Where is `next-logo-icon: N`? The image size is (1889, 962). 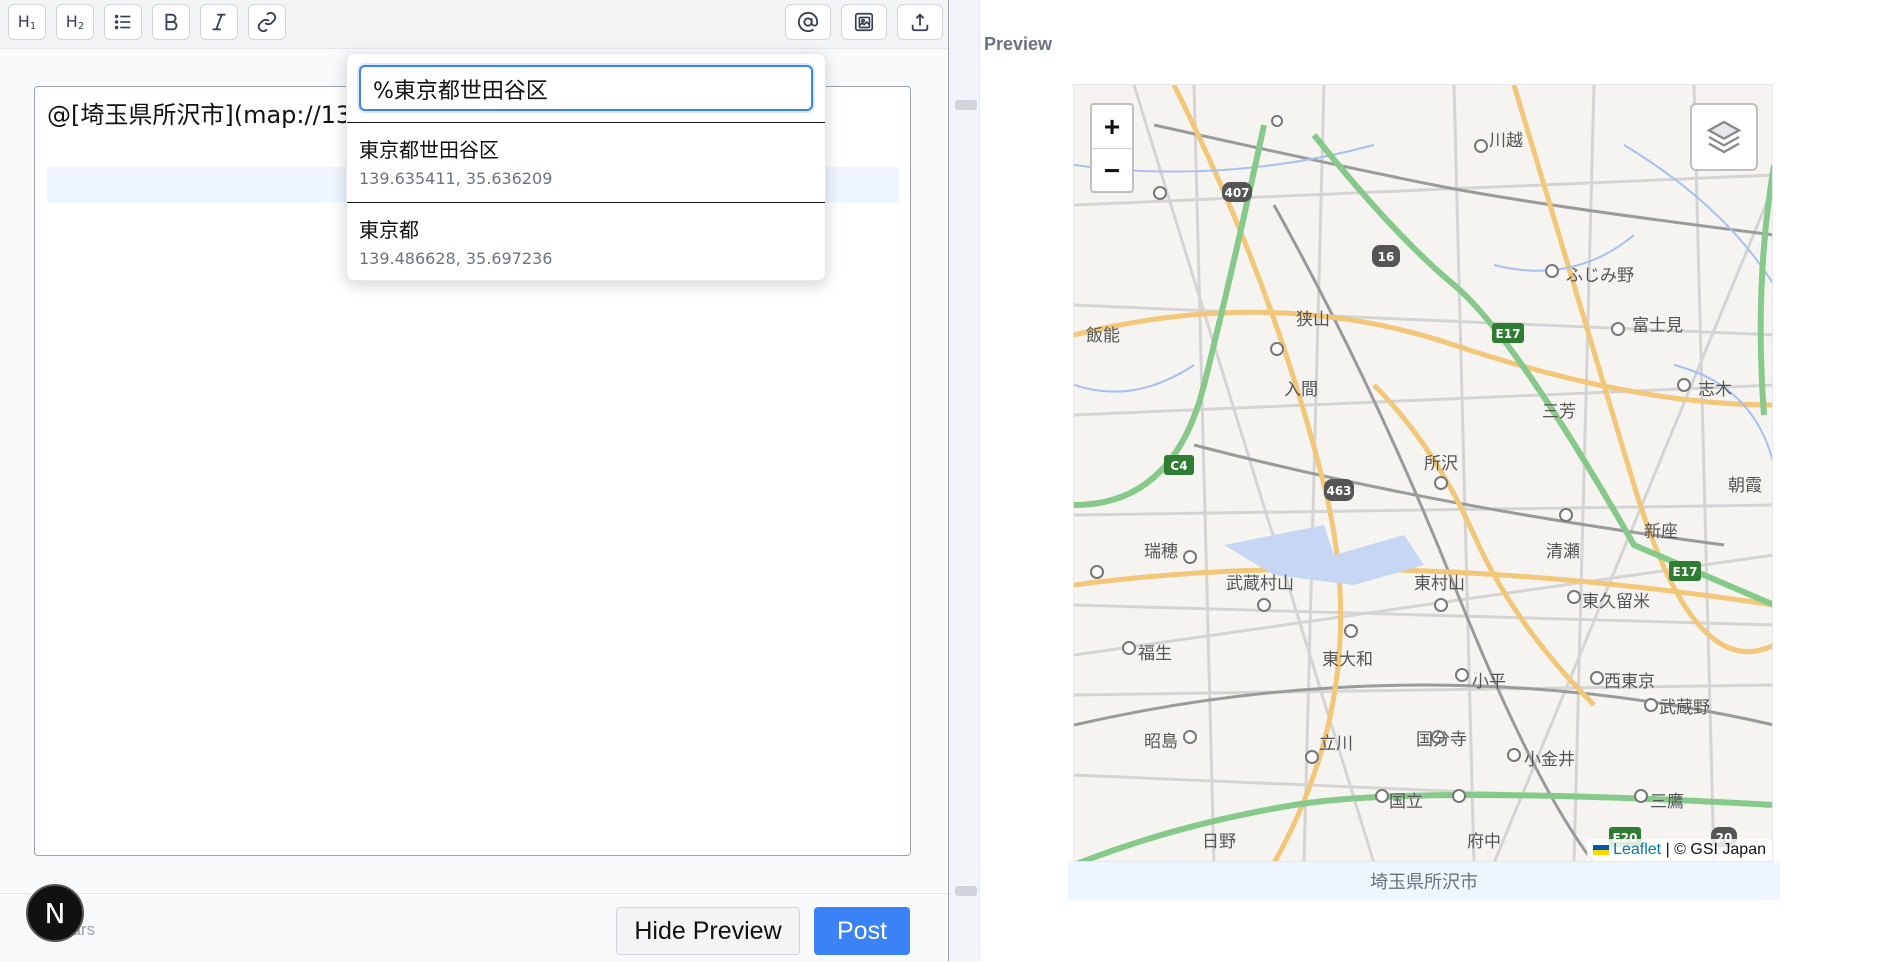
next-logo-icon: N is located at coordinates (55, 913).